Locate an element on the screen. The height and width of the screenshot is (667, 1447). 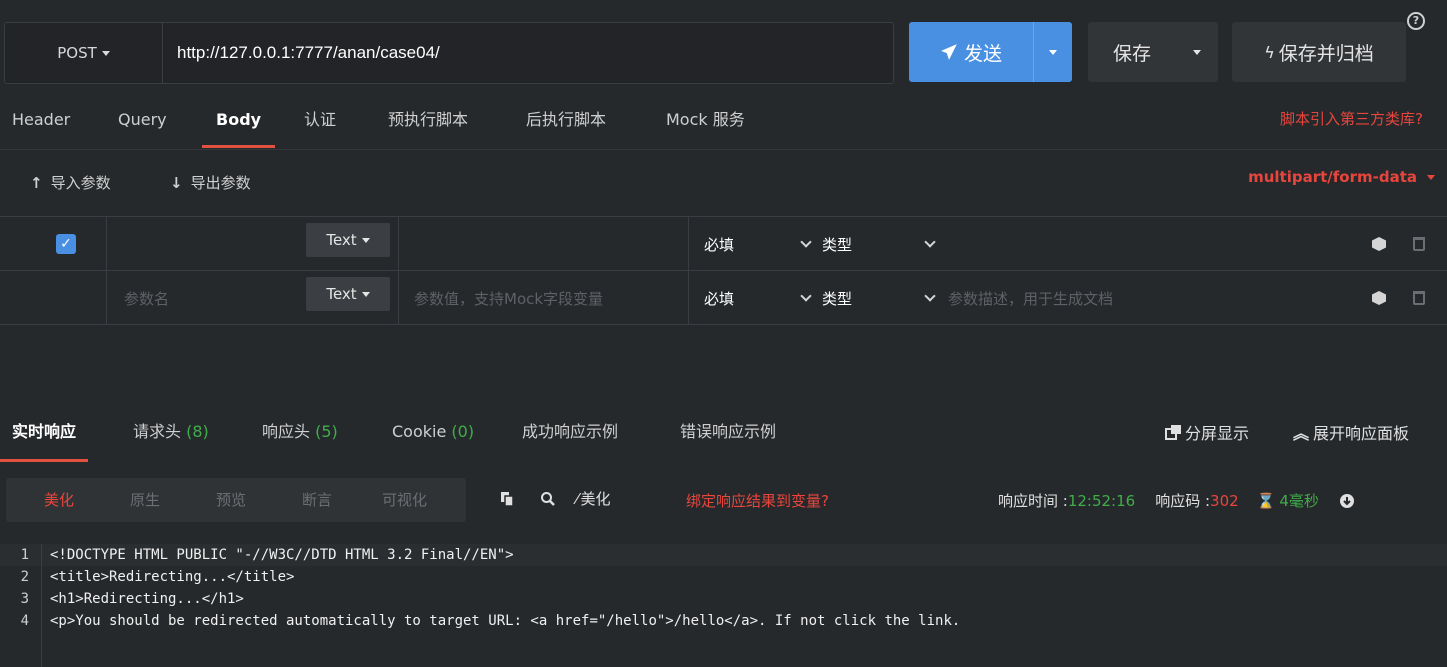
tab-realtime-response: 实时响应 is located at coordinates (44, 434).